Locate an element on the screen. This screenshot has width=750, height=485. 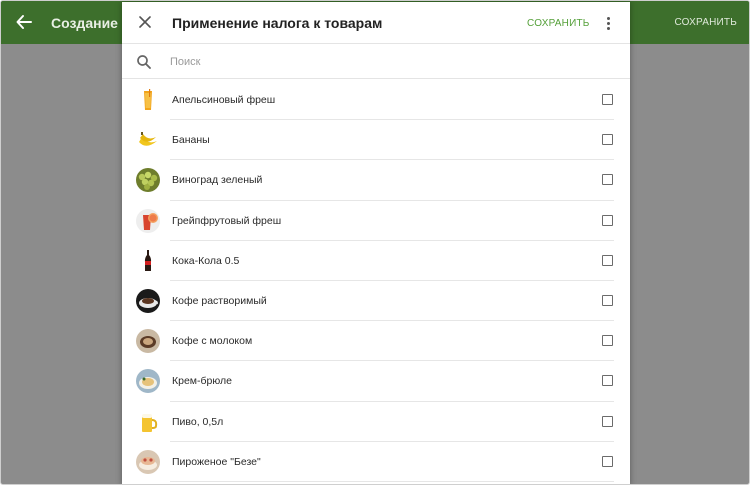
item-label: Грейпфрутовый фреш is located at coordinates (227, 220).